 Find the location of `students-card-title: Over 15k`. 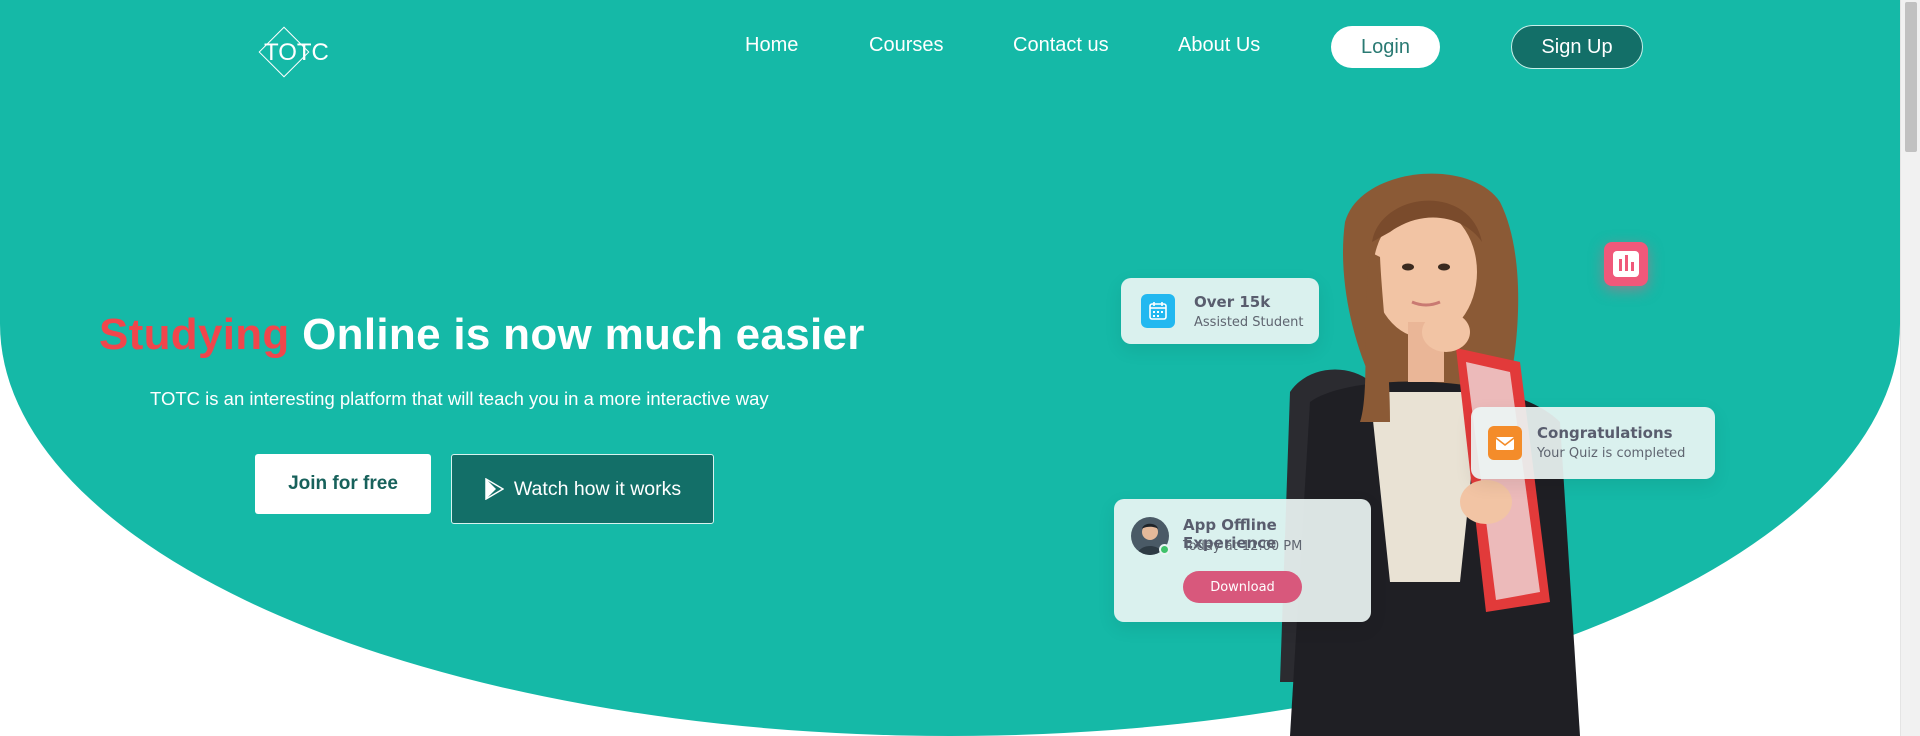

students-card-title: Over 15k is located at coordinates (1232, 302).